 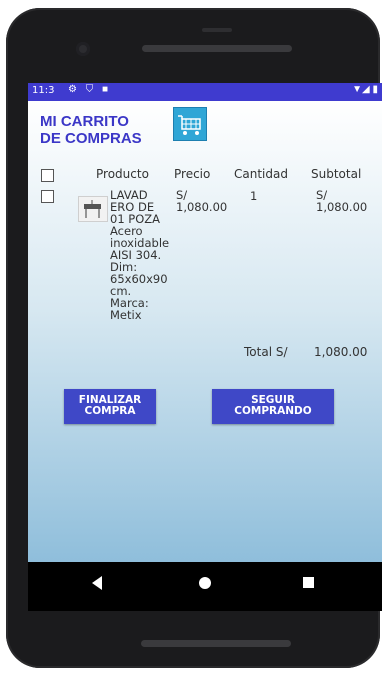 What do you see at coordinates (90, 89) in the screenshot?
I see `status-notification-icons: ⚙ ⛉ ■` at bounding box center [90, 89].